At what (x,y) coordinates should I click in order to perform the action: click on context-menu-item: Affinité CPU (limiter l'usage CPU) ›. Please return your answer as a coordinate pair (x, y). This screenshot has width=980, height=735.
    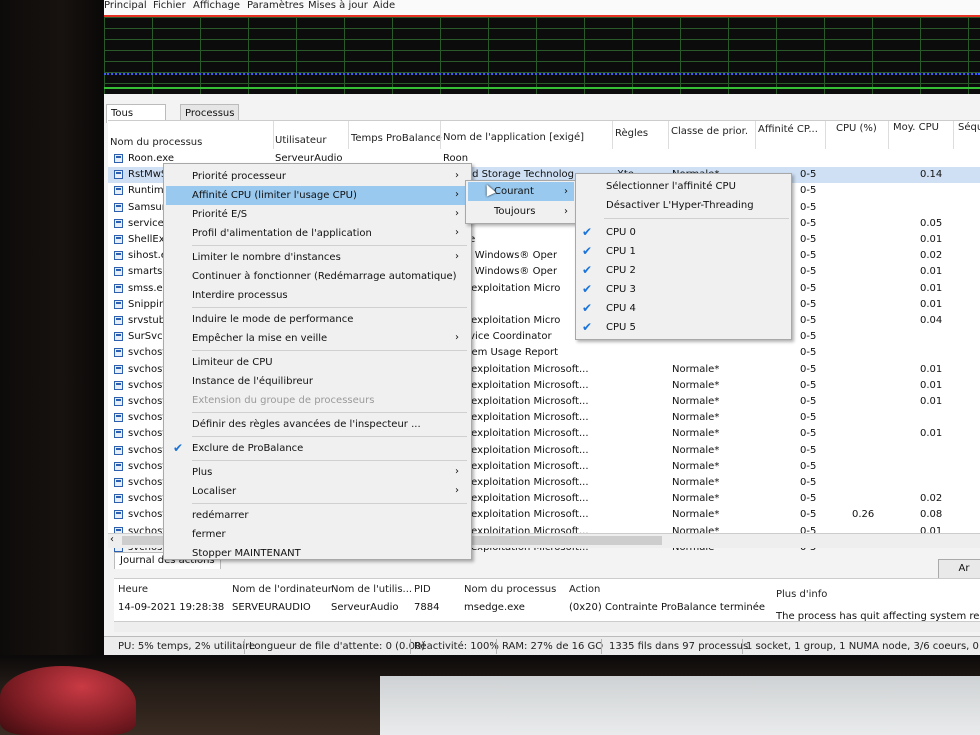
    Looking at the image, I should click on (317, 195).